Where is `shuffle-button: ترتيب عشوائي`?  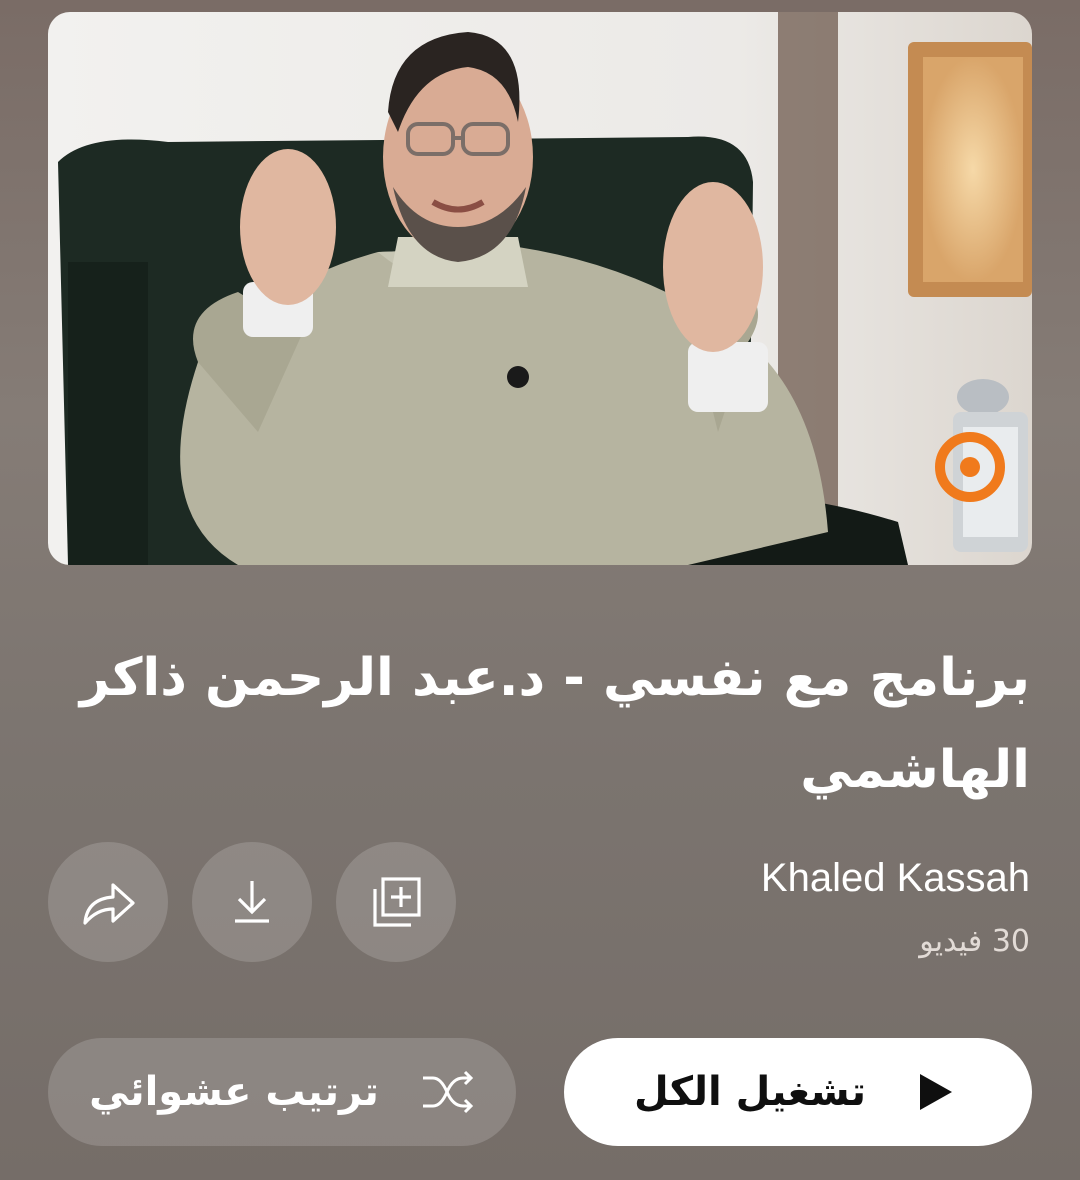
shuffle-button: ترتيب عشوائي is located at coordinates (282, 1092).